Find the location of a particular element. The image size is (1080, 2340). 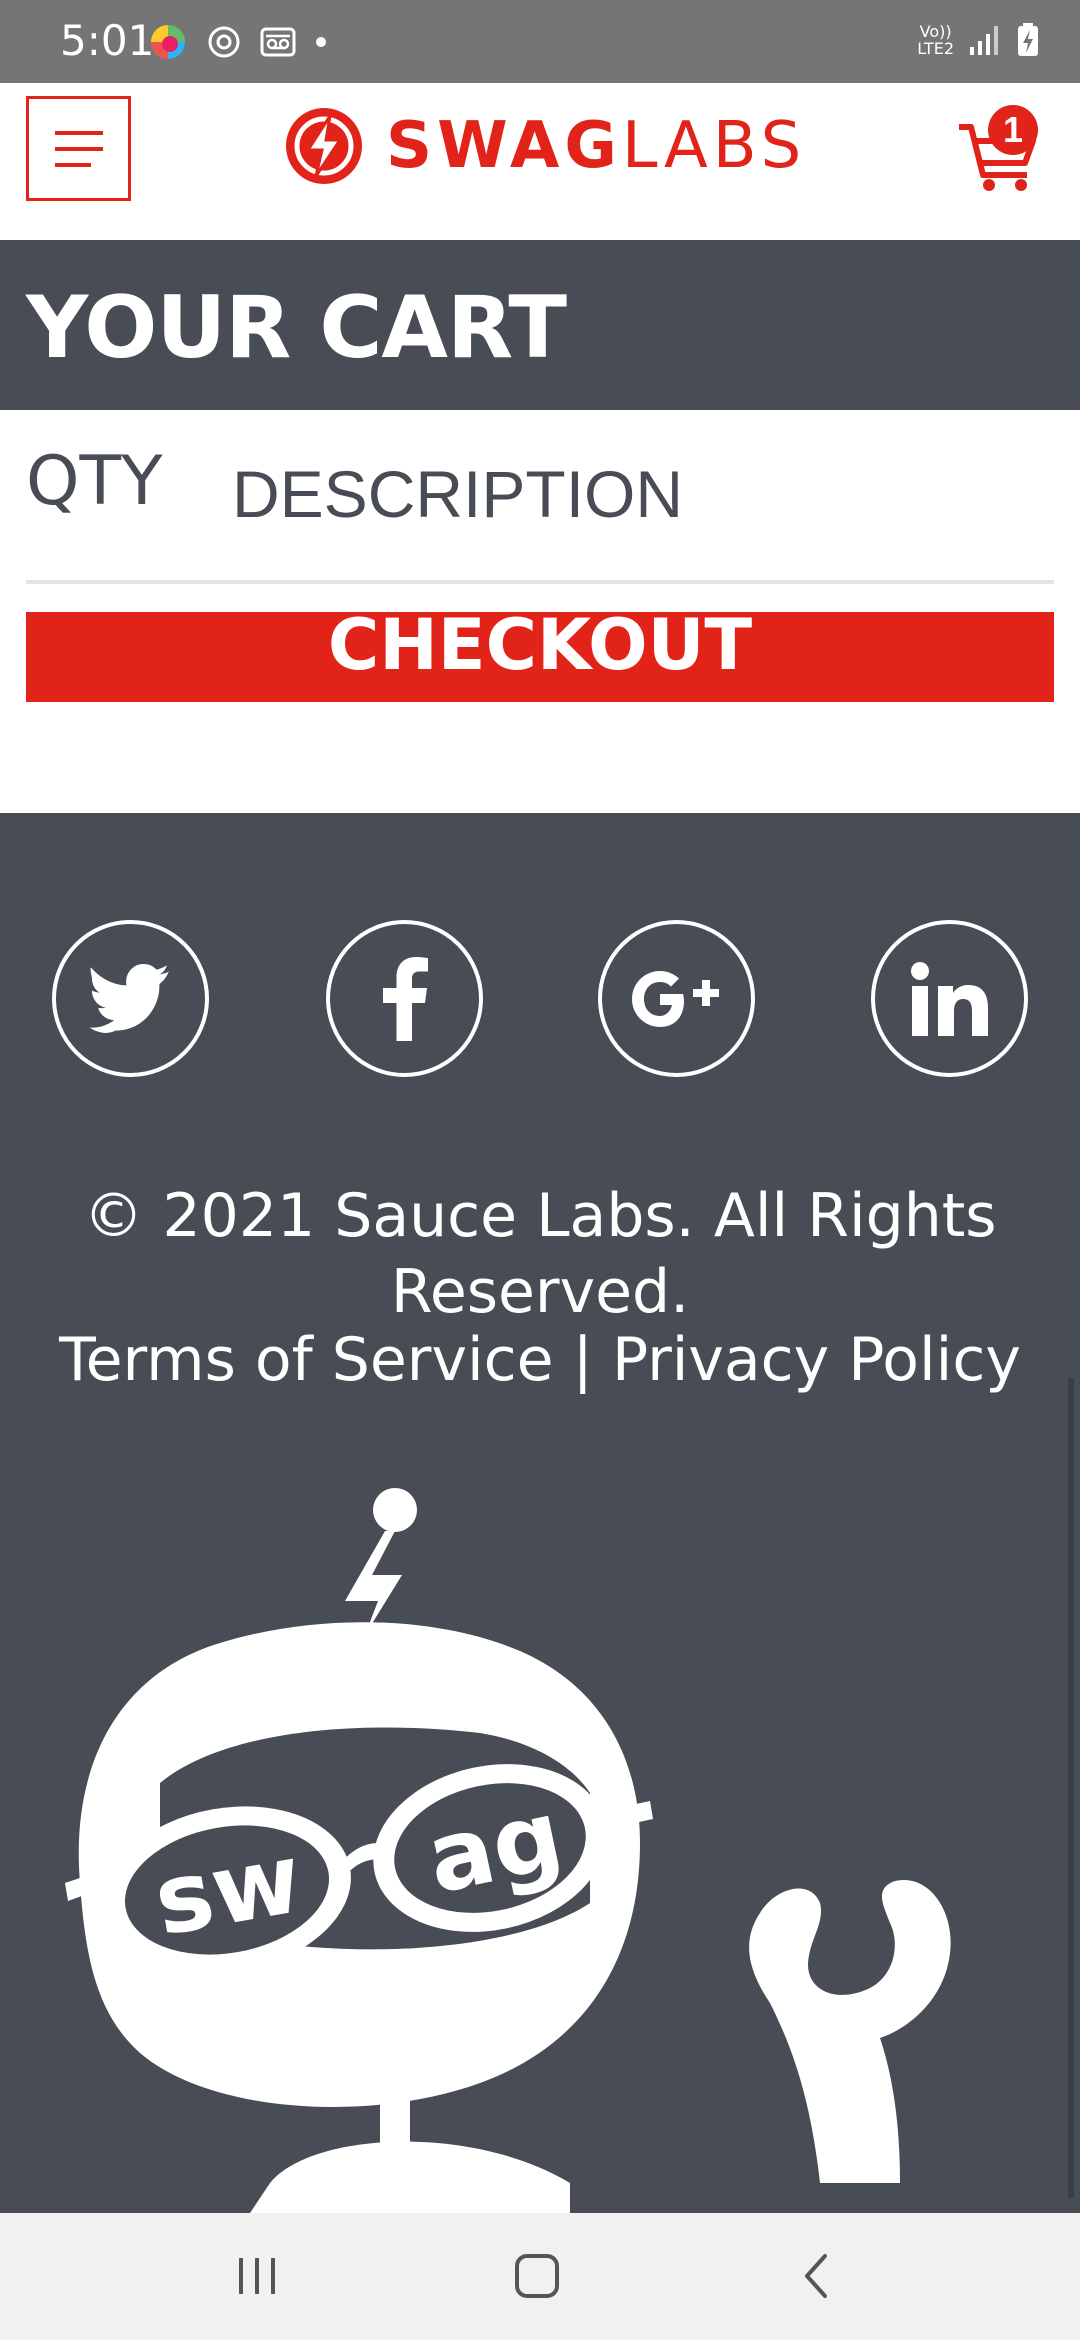

back-button is located at coordinates (817, 2276).